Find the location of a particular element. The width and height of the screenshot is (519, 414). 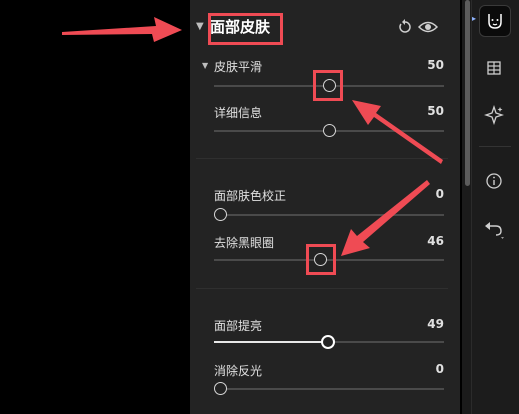

slider-value-remove-shine: 0 is located at coordinates (429, 369).